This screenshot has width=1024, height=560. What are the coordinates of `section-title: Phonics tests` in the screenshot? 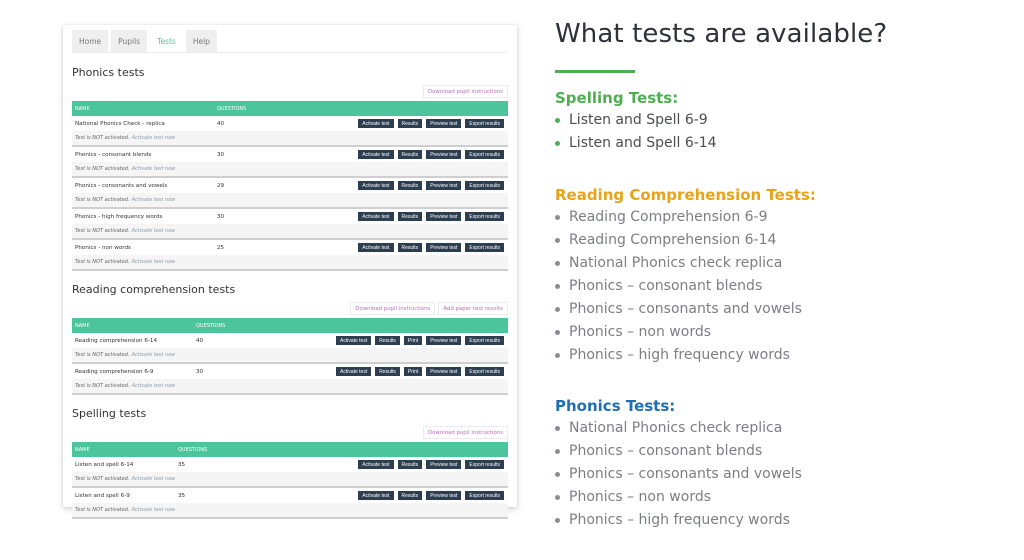 It's located at (108, 72).